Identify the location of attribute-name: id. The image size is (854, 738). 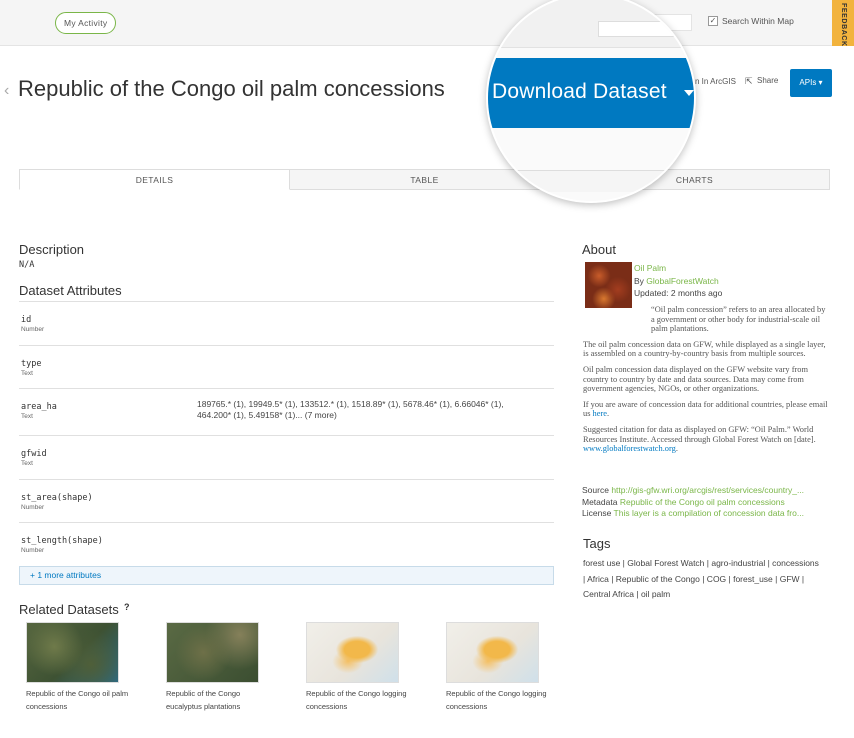
(26, 320).